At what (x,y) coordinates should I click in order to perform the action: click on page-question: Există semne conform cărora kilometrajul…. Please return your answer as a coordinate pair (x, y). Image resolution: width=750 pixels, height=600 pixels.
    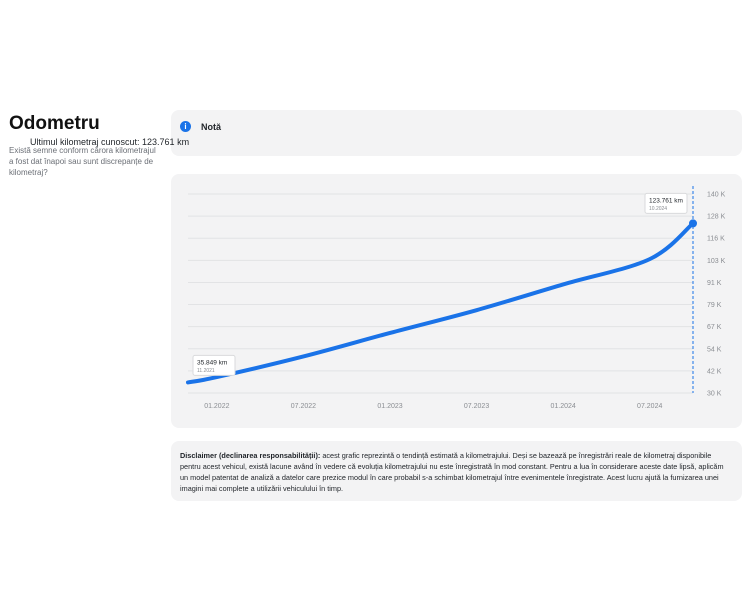
    Looking at the image, I should click on (82, 161).